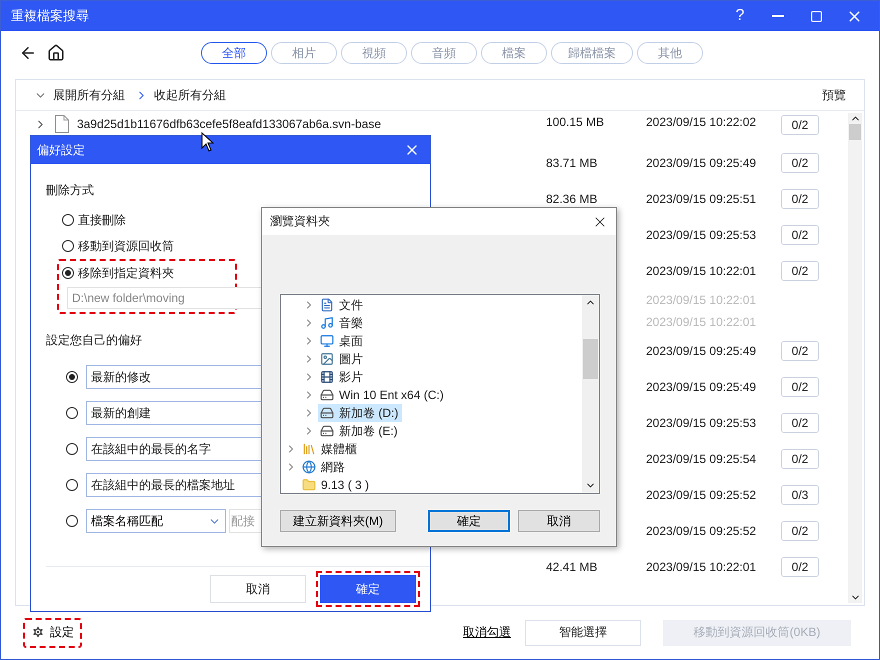  What do you see at coordinates (118, 246) in the screenshot?
I see `radio-option: 移動到資源回收筒` at bounding box center [118, 246].